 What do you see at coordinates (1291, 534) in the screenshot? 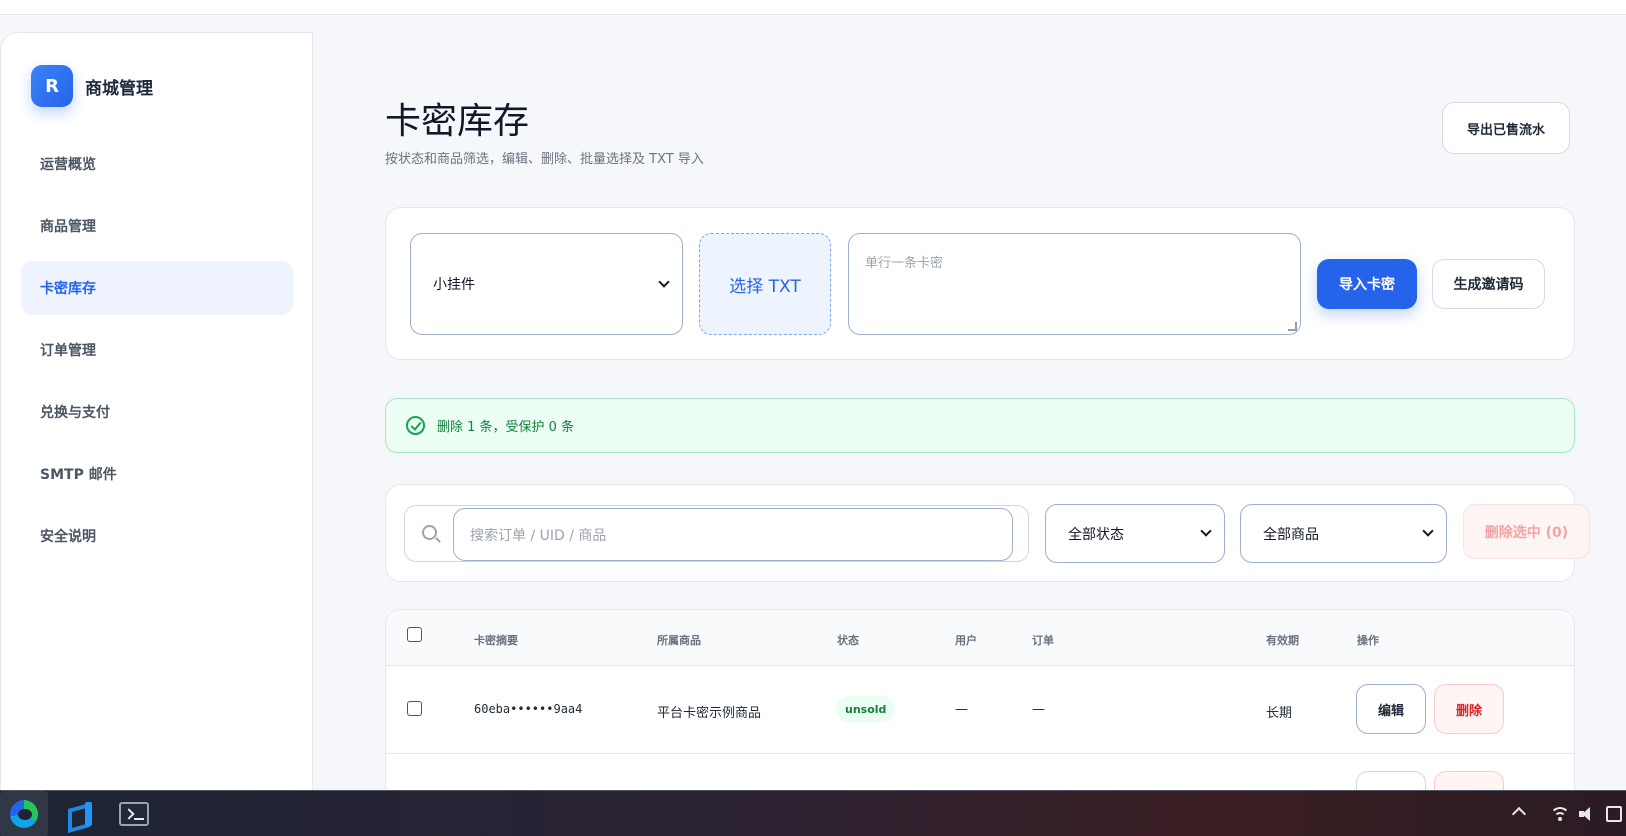
I see `goods-filter-value: 全部商品` at bounding box center [1291, 534].